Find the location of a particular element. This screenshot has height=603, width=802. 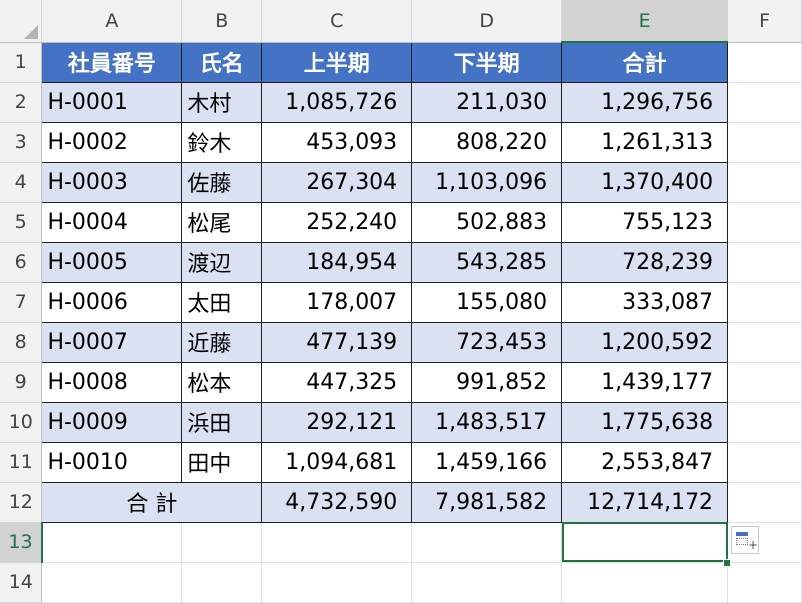

name-cell: 浜田 is located at coordinates (222, 422).